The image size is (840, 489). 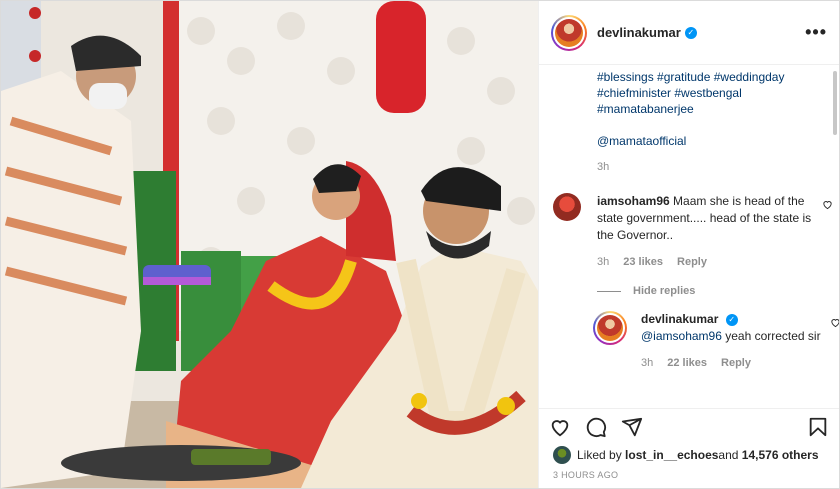 What do you see at coordinates (679, 319) in the screenshot?
I see `reply-username: devlinakumar` at bounding box center [679, 319].